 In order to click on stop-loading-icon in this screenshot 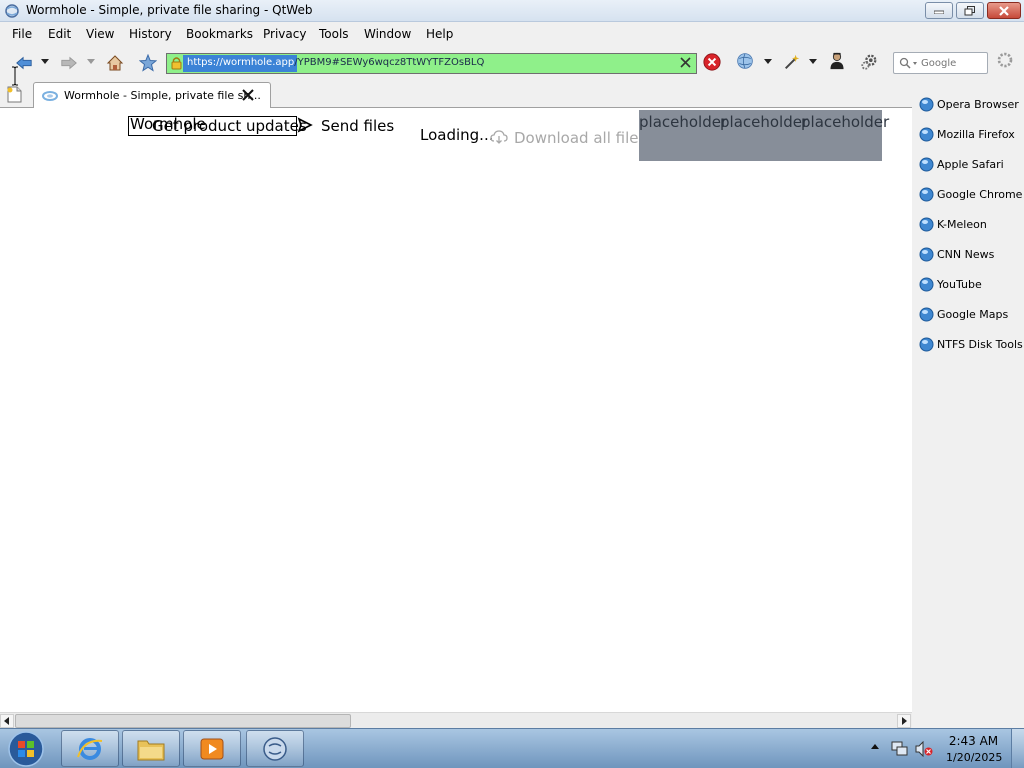, I will do `click(712, 62)`.